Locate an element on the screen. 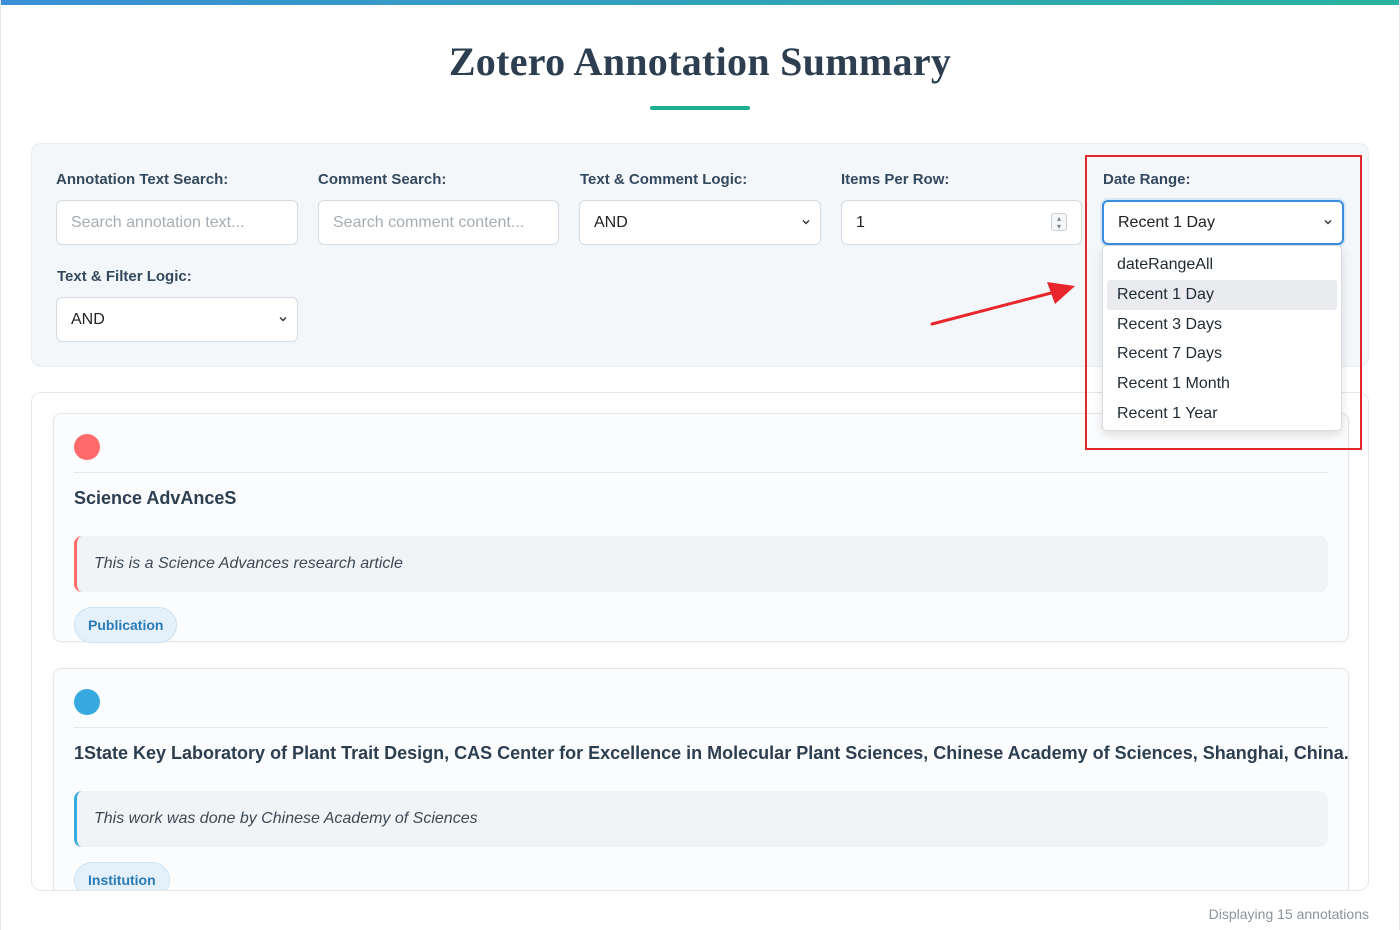 The height and width of the screenshot is (930, 1400). text-comment-logic-select: AND is located at coordinates (700, 222).